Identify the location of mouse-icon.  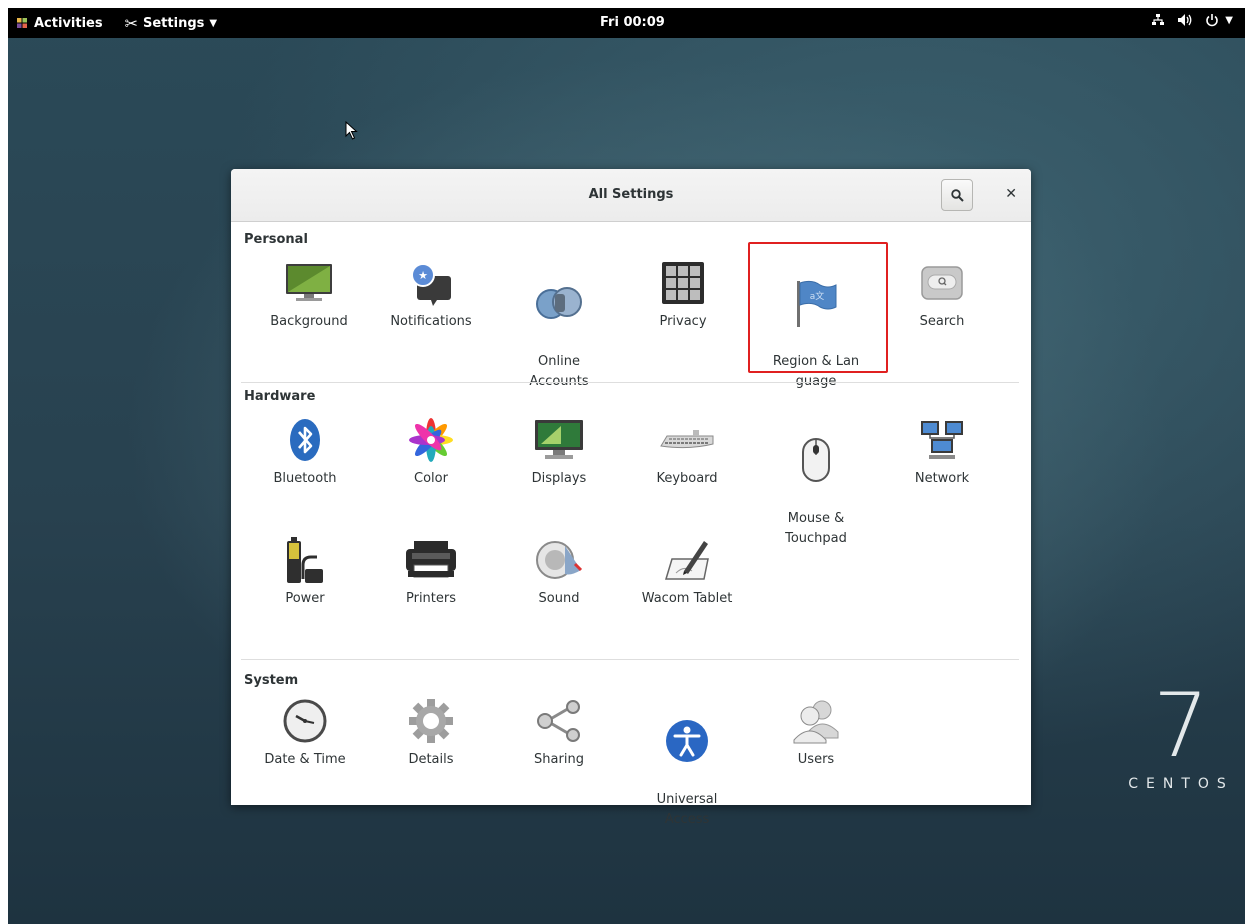
(816, 460).